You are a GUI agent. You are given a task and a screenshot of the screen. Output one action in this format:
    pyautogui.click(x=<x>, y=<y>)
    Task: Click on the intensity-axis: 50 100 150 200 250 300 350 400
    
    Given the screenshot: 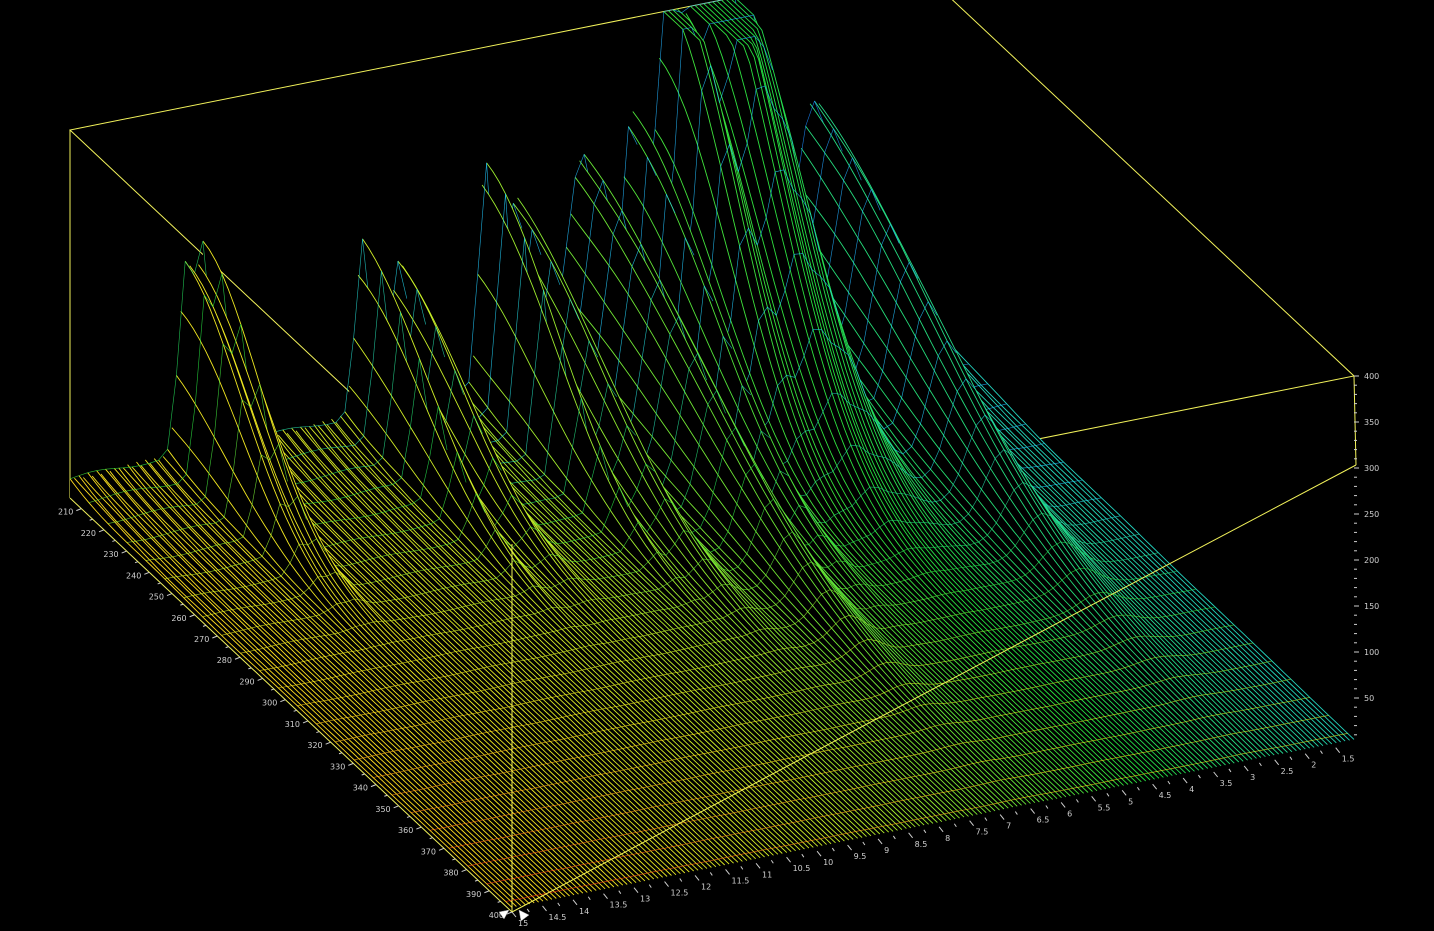 What is the action you would take?
    pyautogui.click(x=1366, y=554)
    